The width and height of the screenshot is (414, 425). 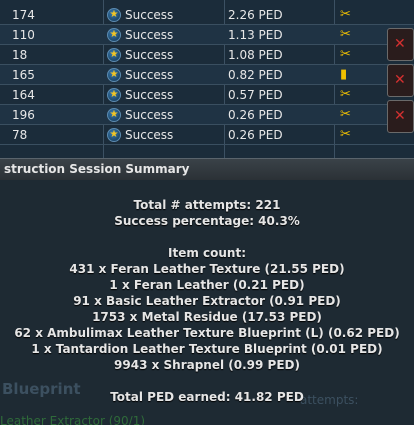 I want to click on background-extractor-link: Leather Extractor (90/1), so click(x=73, y=419).